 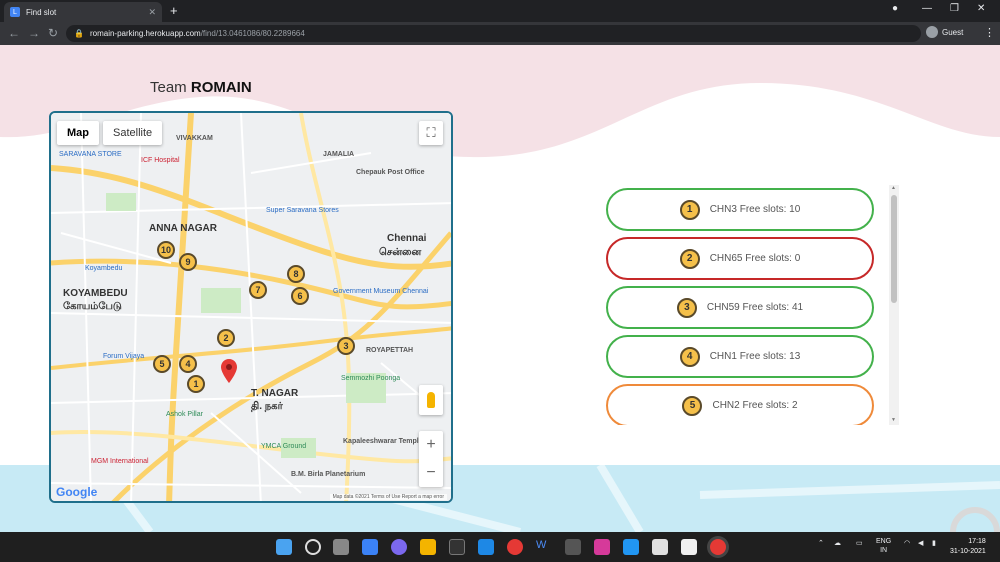 What do you see at coordinates (383, 441) in the screenshot?
I see `map-place-label: Kapaleeshwarar Temple` at bounding box center [383, 441].